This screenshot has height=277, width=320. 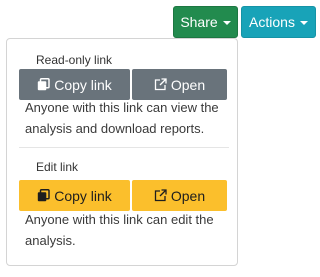 What do you see at coordinates (188, 84) in the screenshot?
I see `readonly-open-label: Open` at bounding box center [188, 84].